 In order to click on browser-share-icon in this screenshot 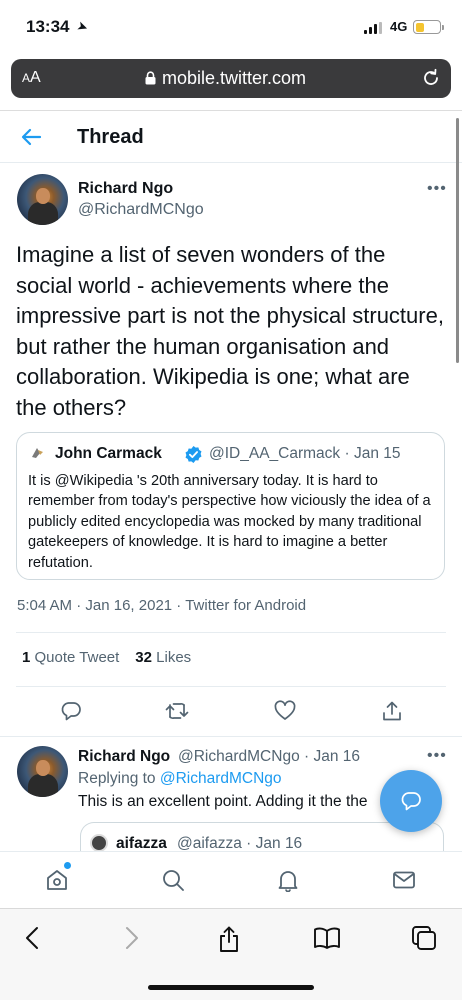, I will do `click(229, 939)`.